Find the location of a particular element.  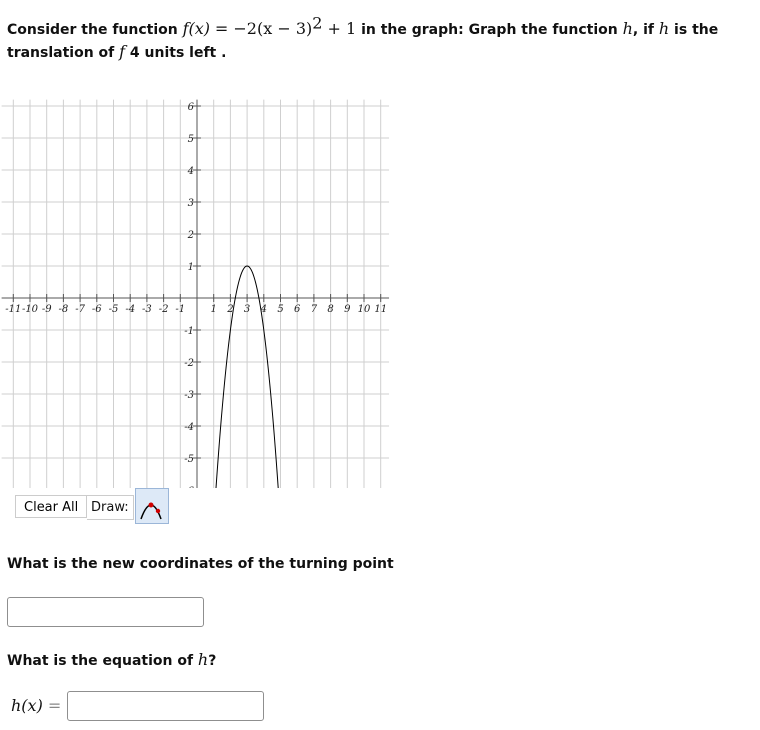

y-tick-label: 1 is located at coordinates (191, 267).